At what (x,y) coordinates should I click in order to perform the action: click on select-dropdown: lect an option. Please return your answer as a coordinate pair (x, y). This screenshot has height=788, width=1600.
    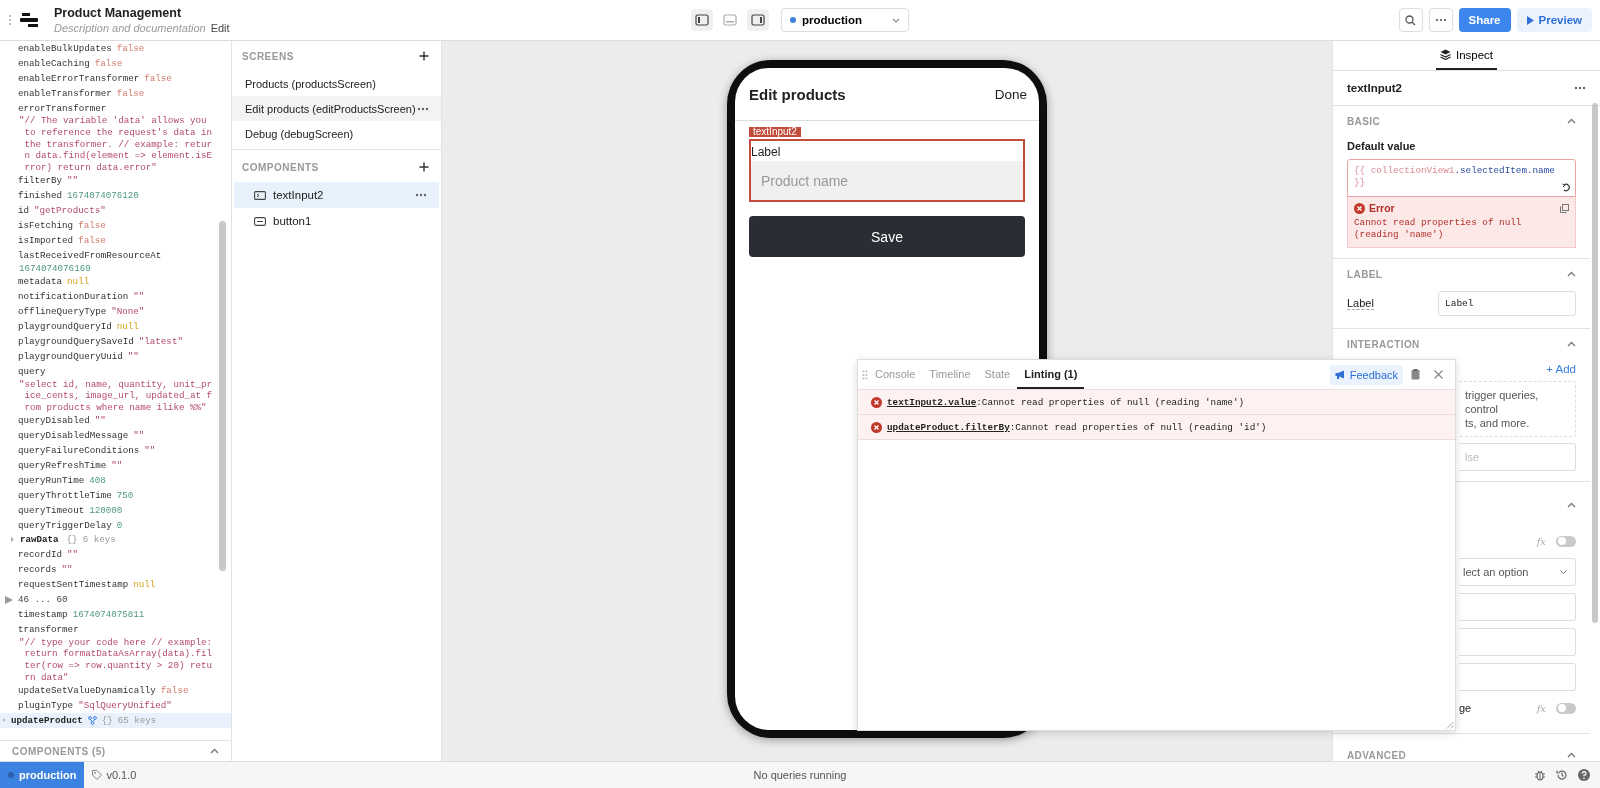
    Looking at the image, I should click on (1517, 572).